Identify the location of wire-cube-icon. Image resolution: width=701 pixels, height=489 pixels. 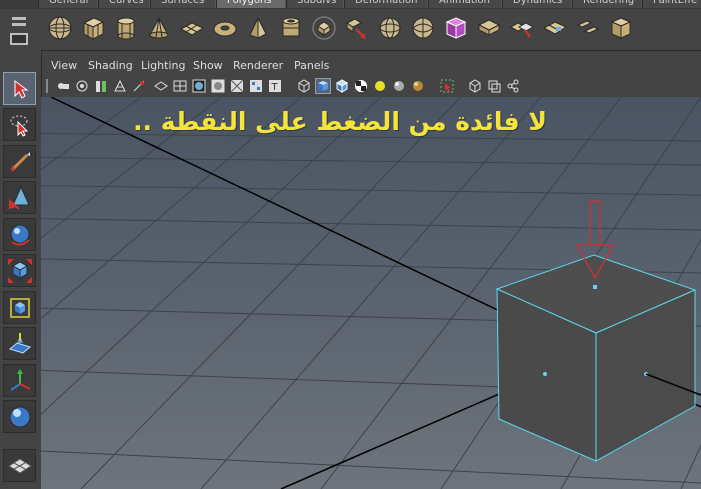
(304, 86).